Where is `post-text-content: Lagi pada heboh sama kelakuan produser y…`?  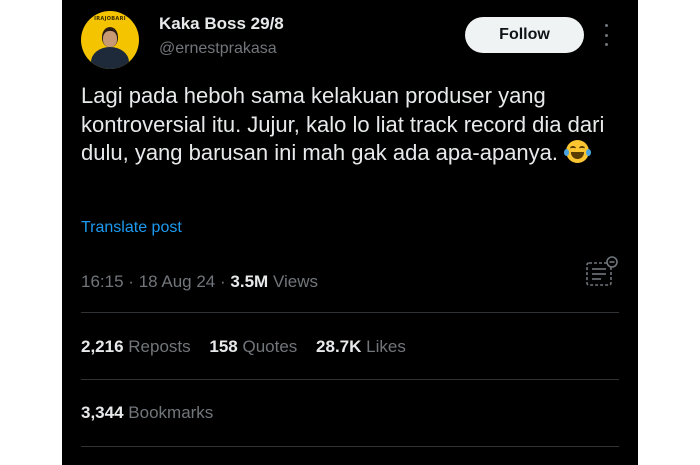 post-text-content: Lagi pada heboh sama kelakuan produser y… is located at coordinates (343, 124).